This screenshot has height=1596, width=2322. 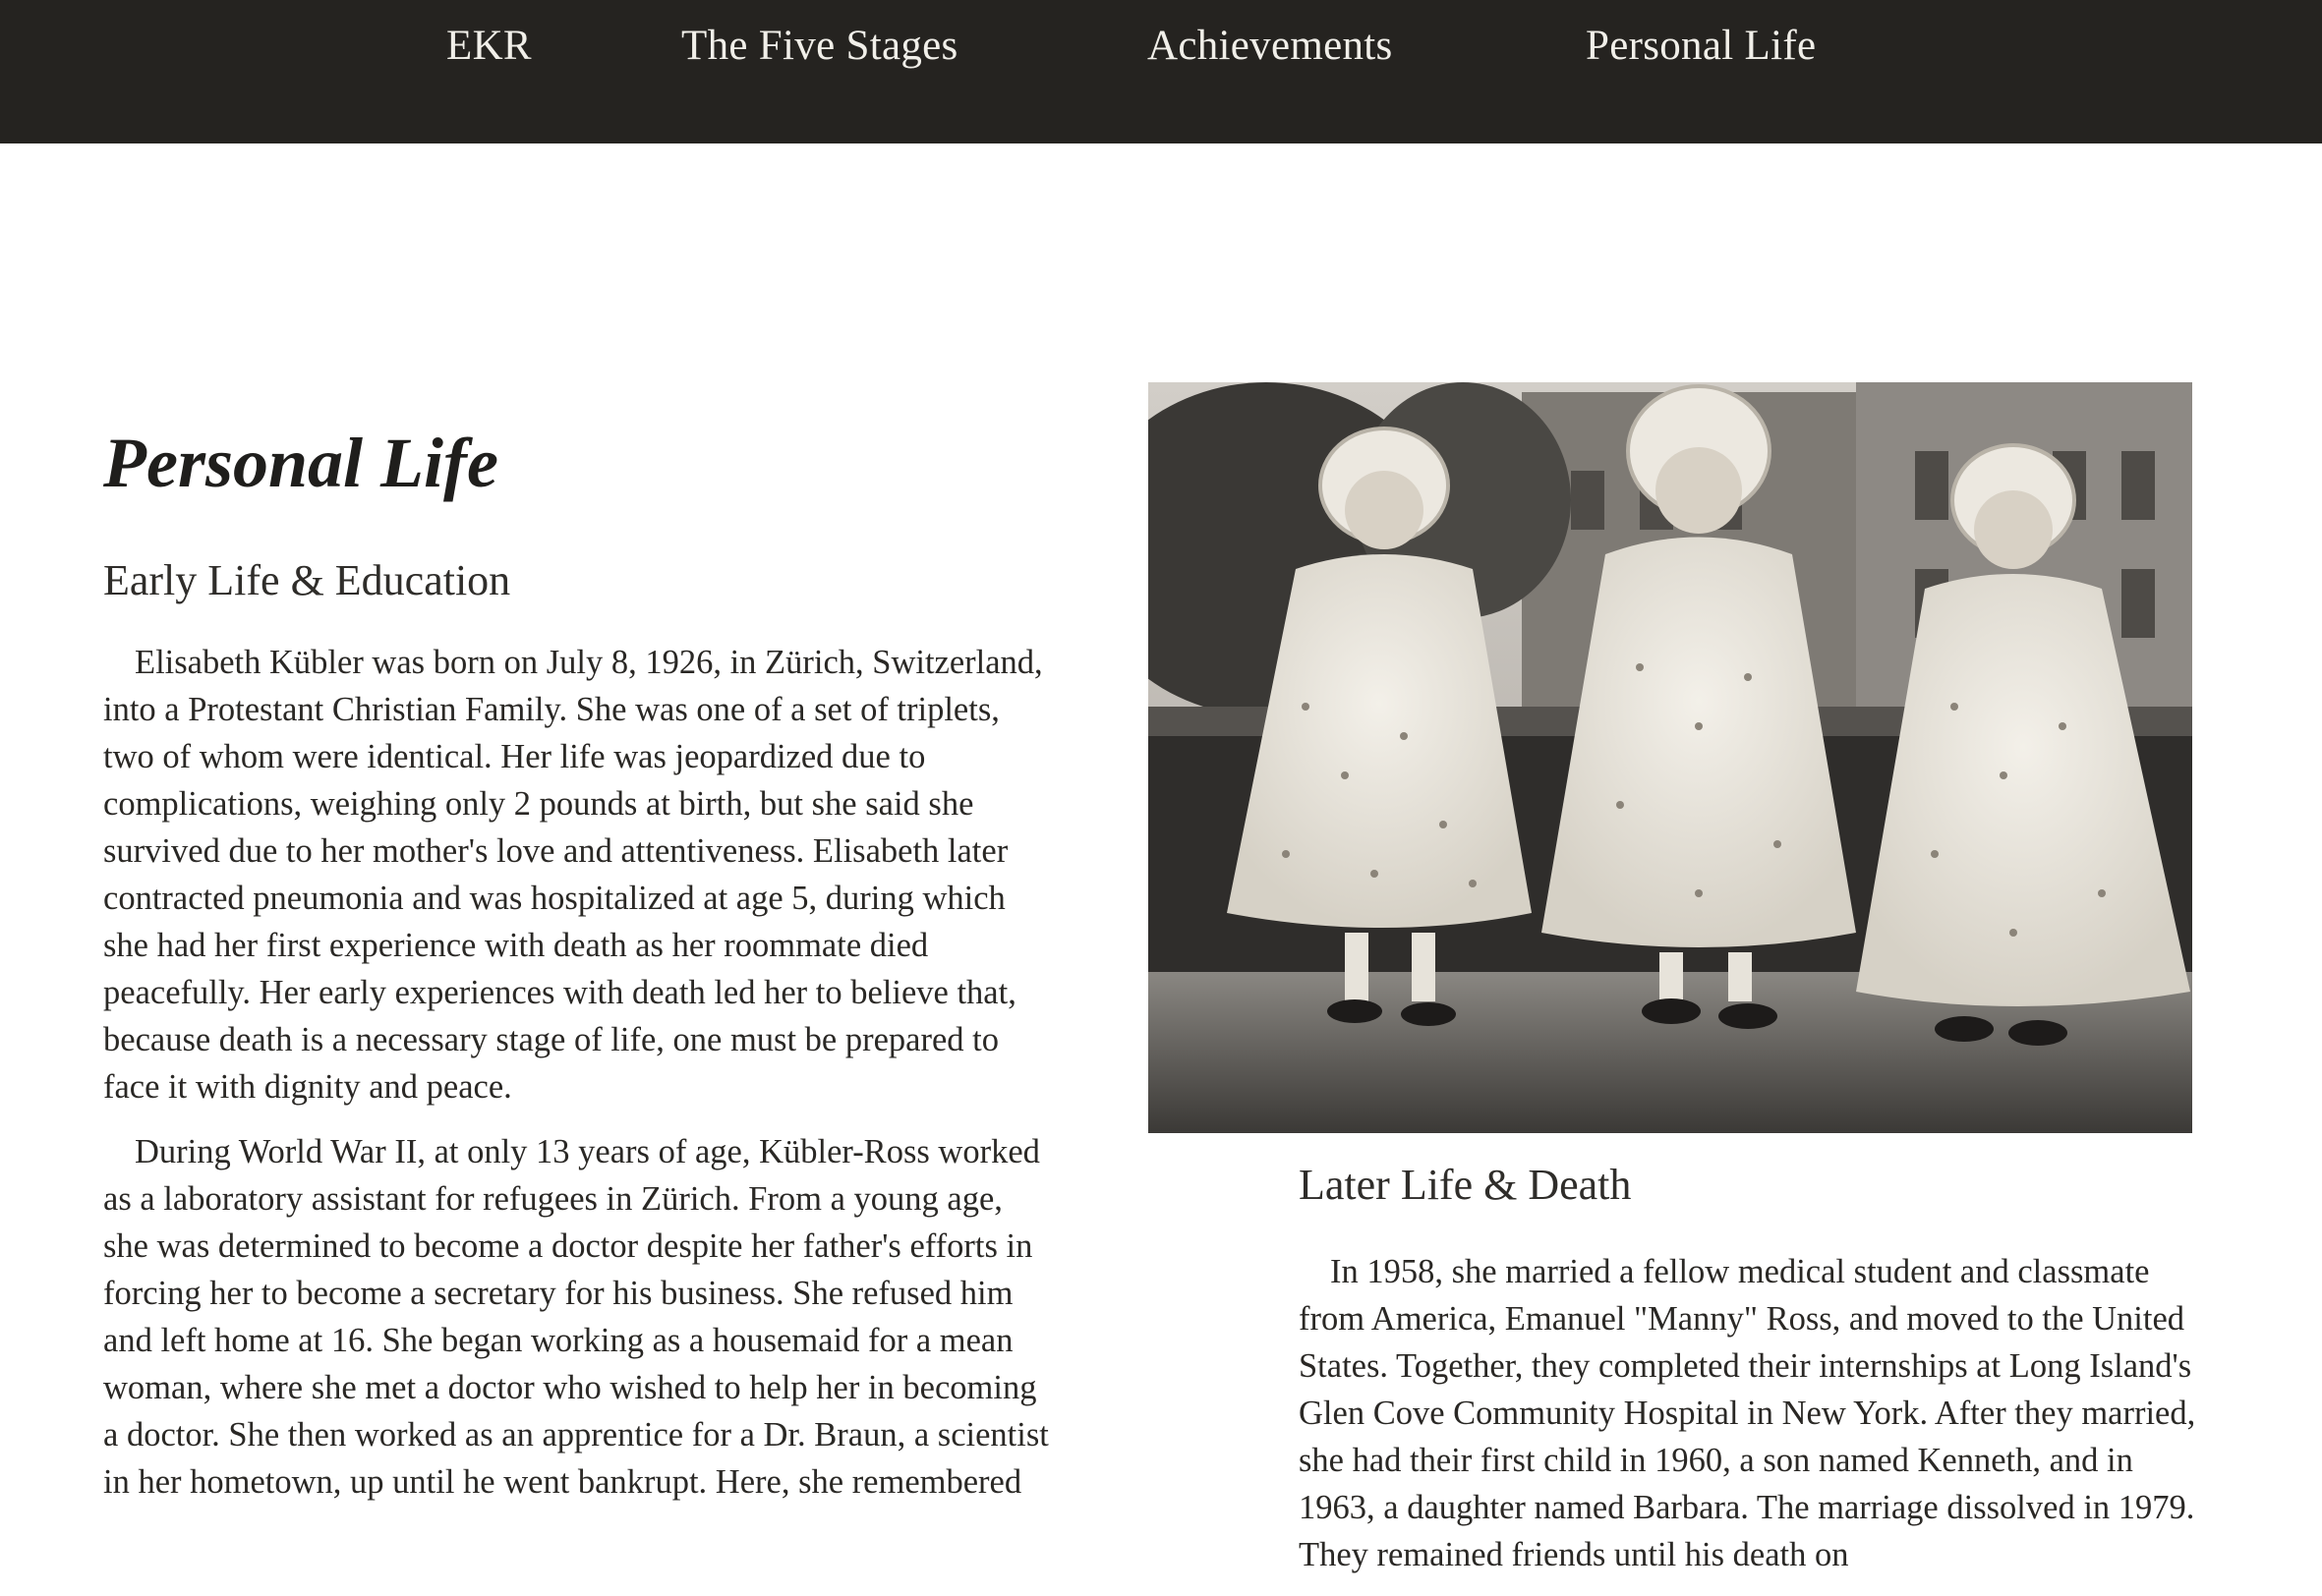 What do you see at coordinates (307, 580) in the screenshot?
I see `section-heading-early-life: Early Life & Education` at bounding box center [307, 580].